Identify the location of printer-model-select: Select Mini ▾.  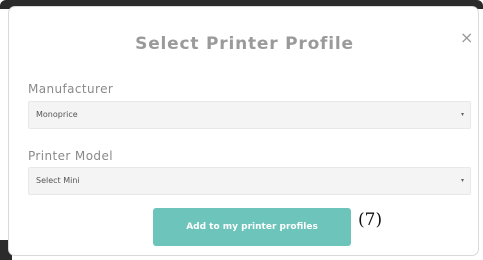
(249, 181).